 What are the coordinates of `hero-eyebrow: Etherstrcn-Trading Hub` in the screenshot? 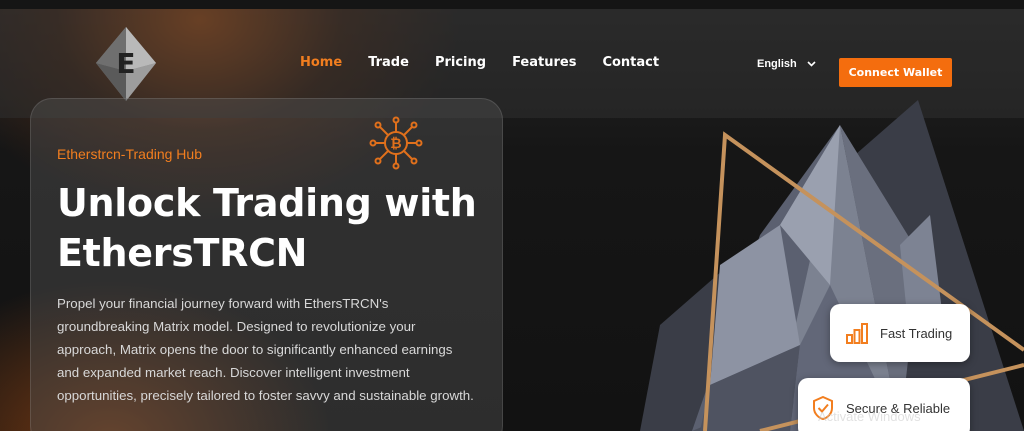 It's located at (129, 154).